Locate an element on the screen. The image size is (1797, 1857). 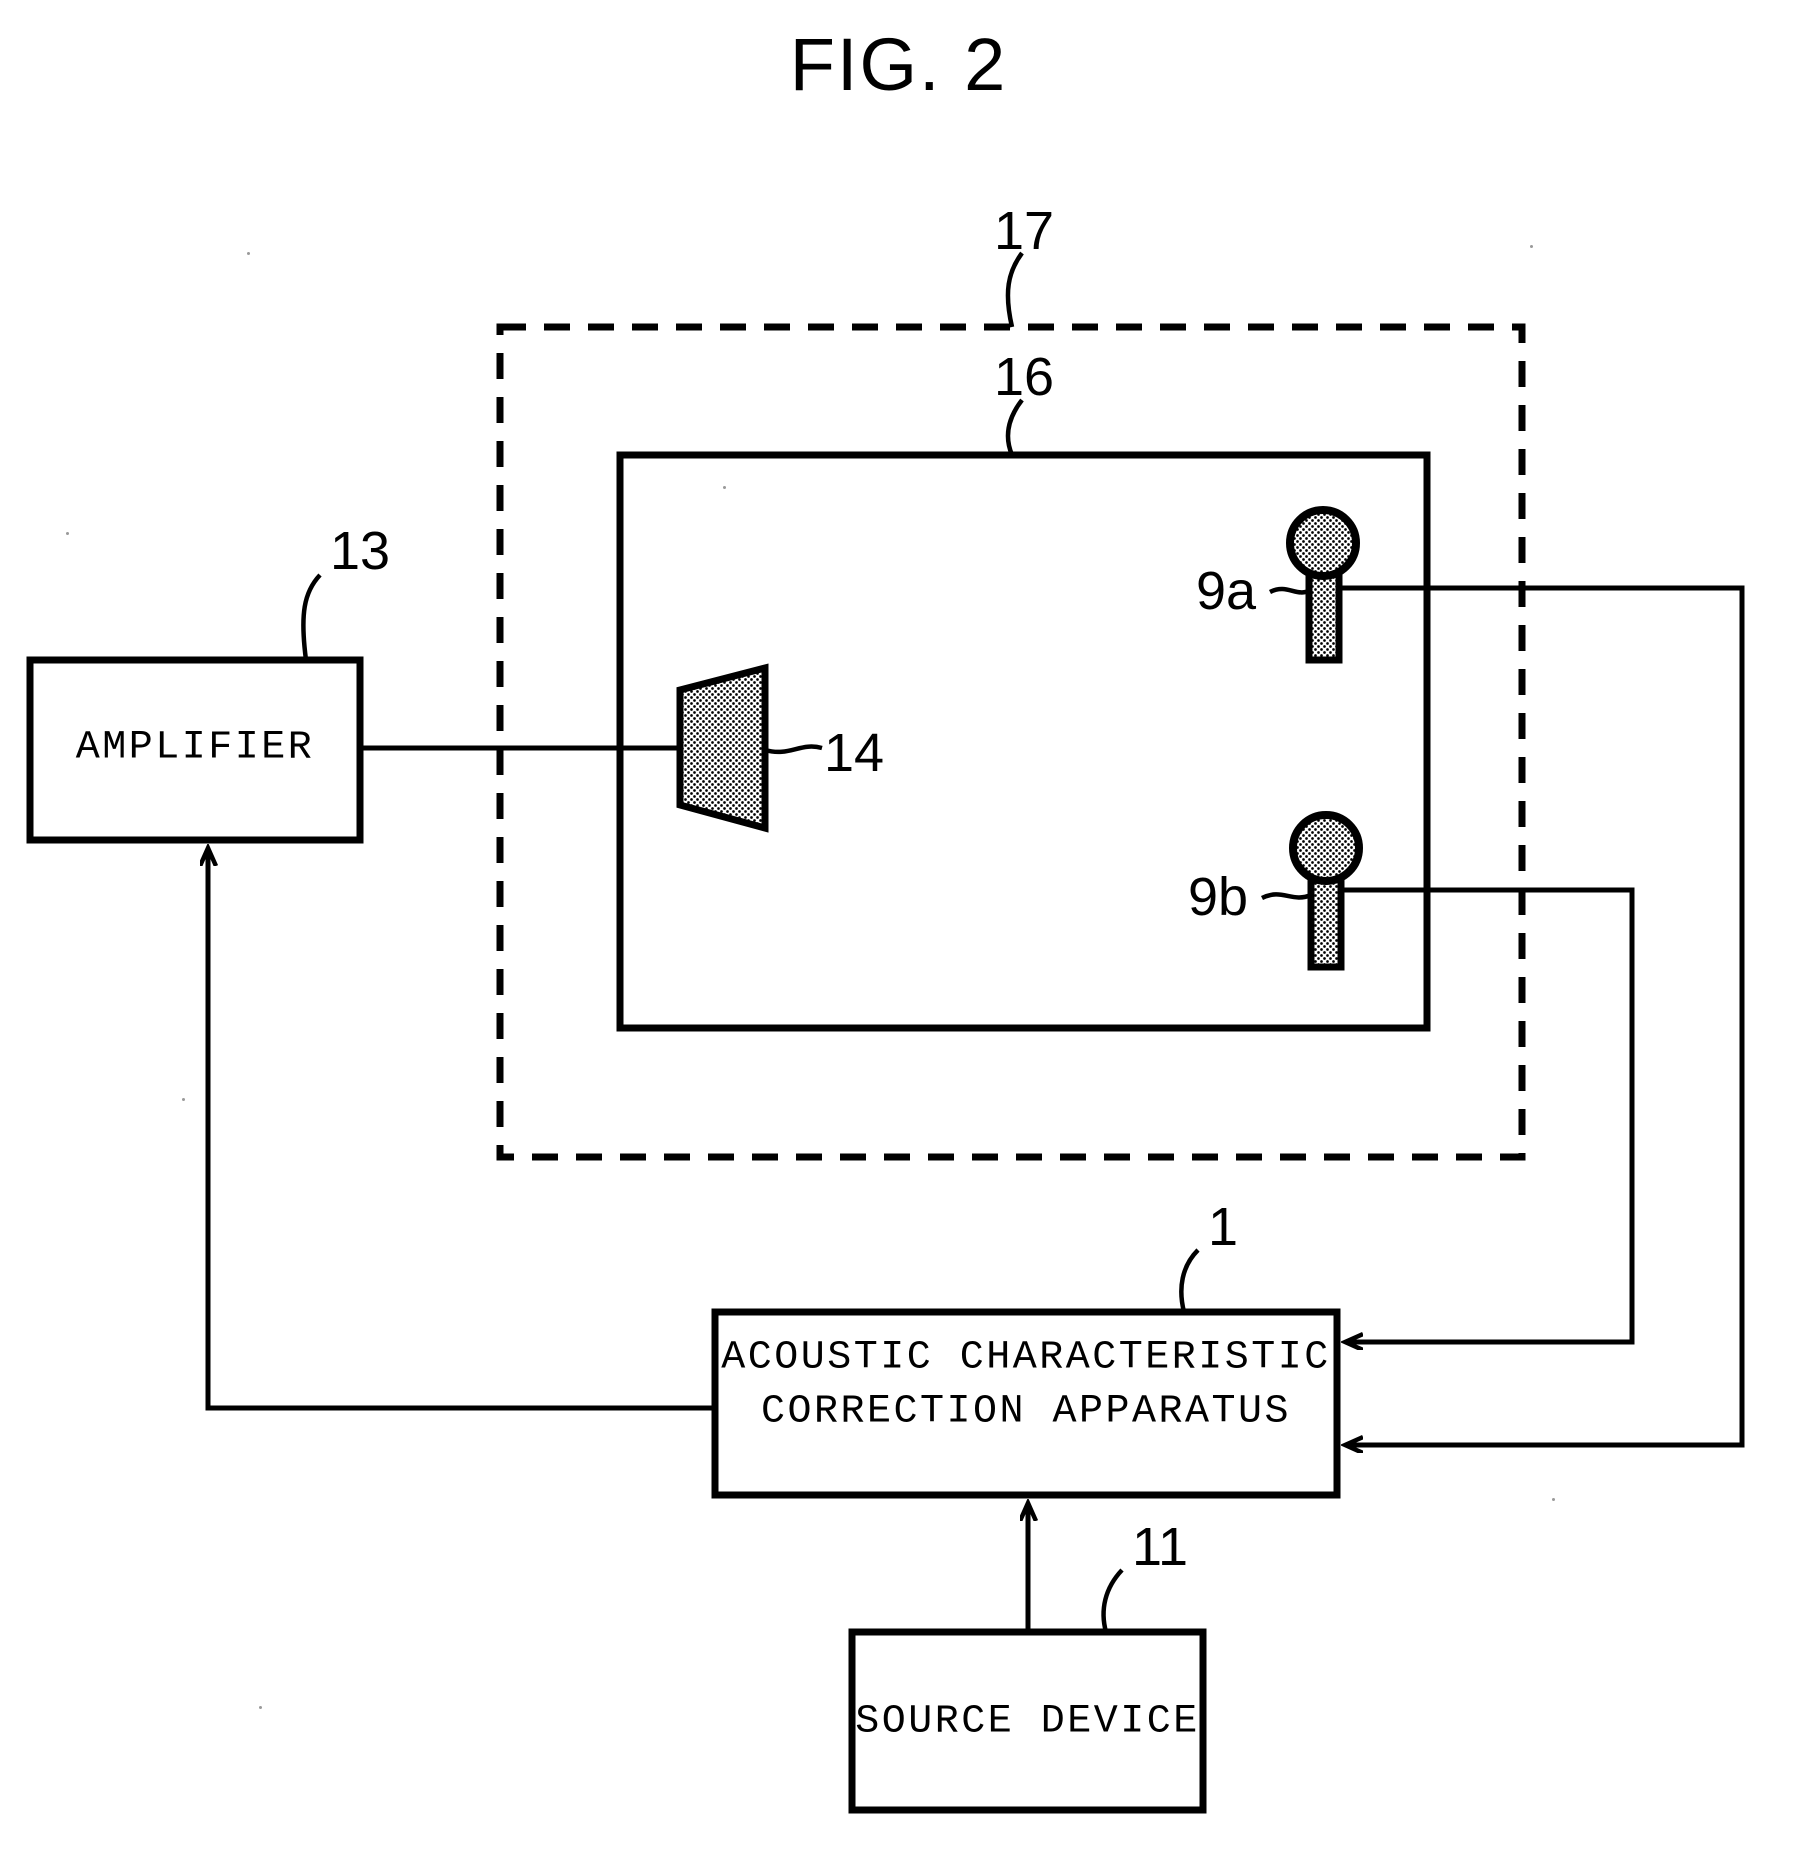
leader-9b is located at coordinates (1286, 896).